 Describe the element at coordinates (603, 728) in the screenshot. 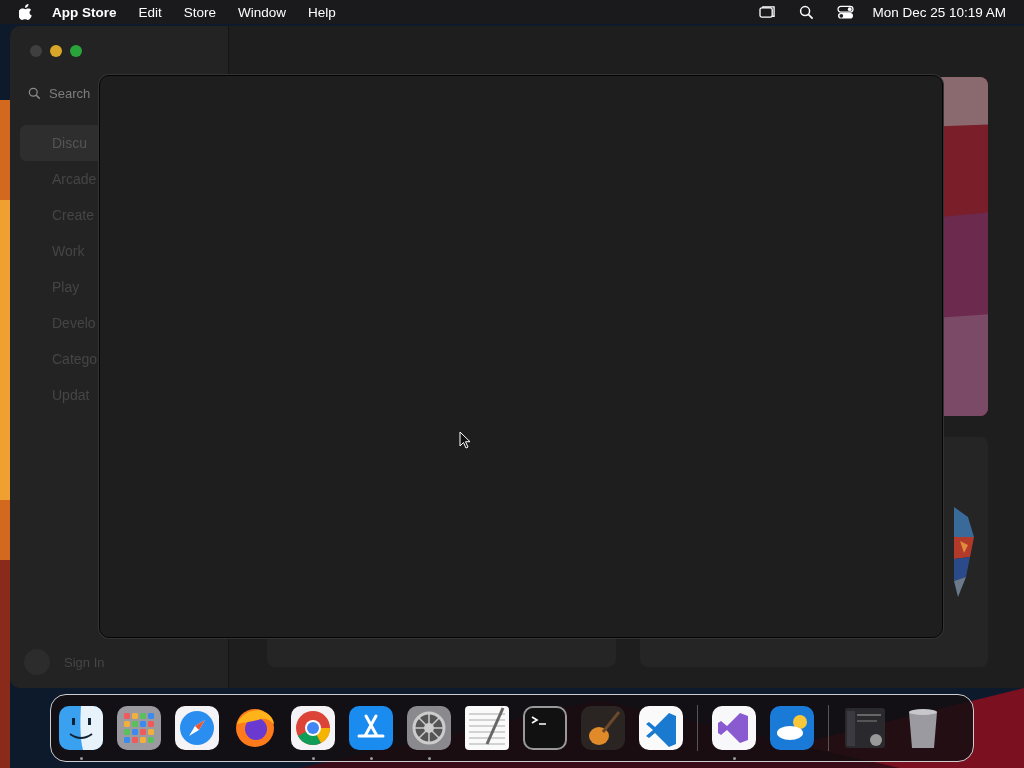

I see `guitar-icon` at that location.